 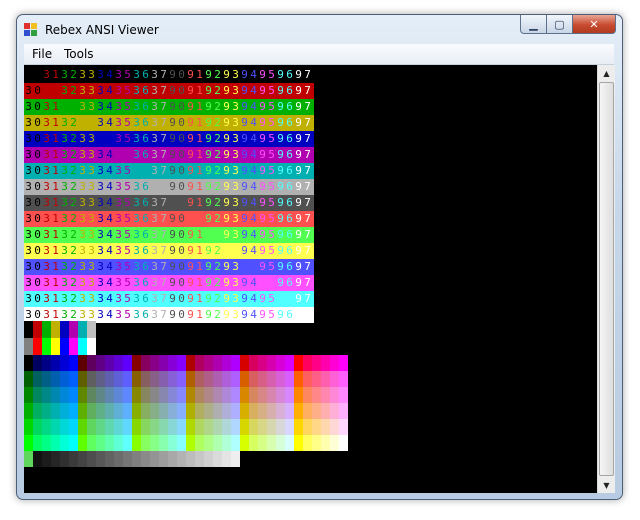 I want to click on vertical-scrollbar: ▲ ▼, so click(x=606, y=279).